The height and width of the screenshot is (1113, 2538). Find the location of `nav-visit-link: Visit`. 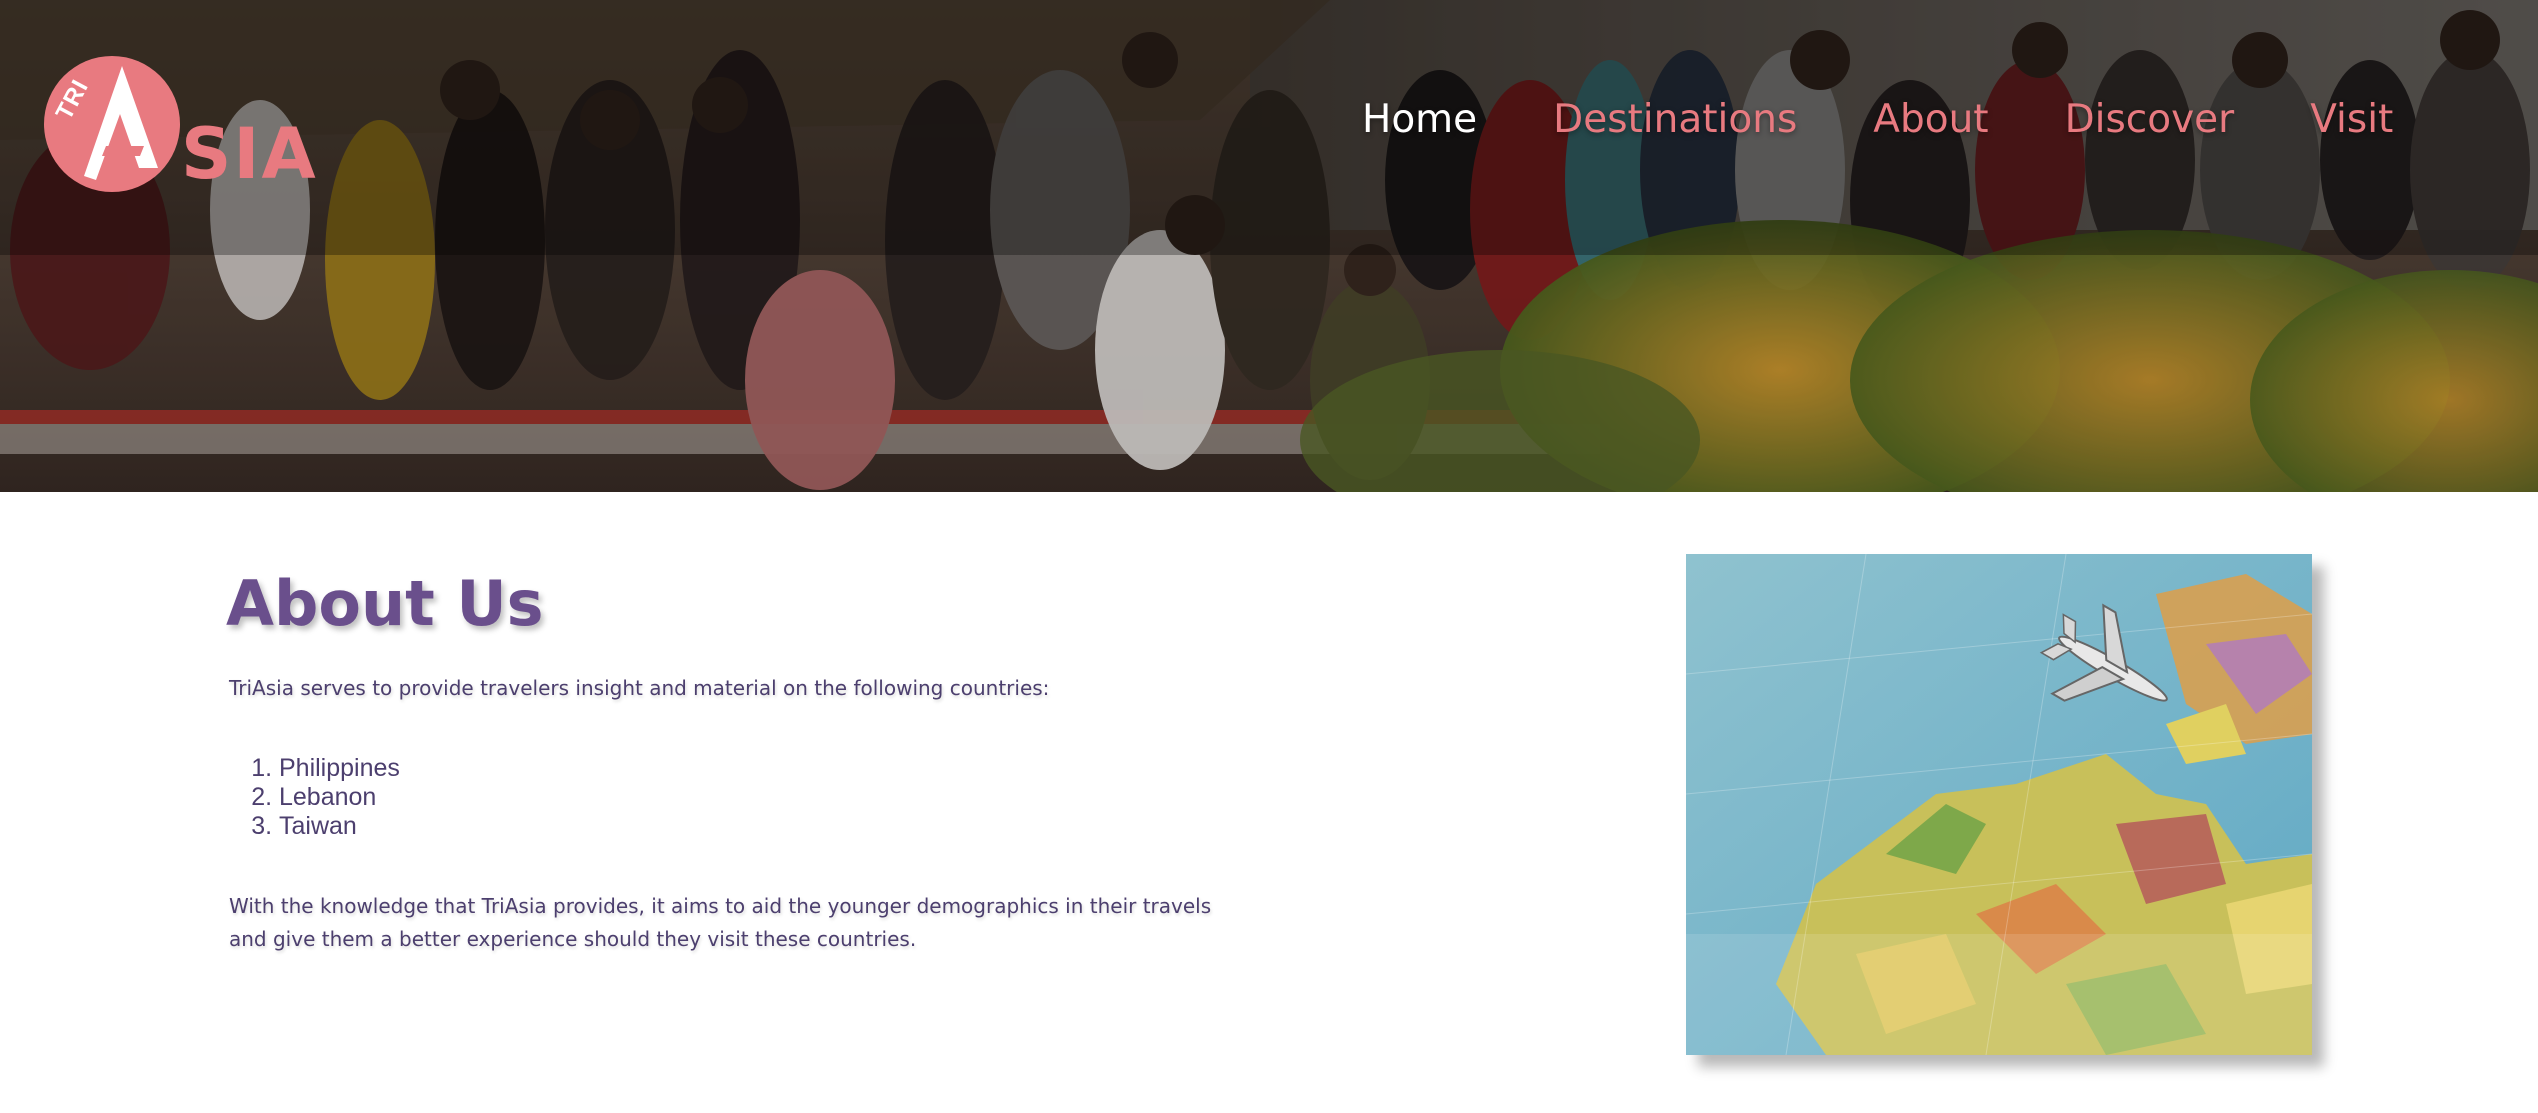

nav-visit-link: Visit is located at coordinates (2351, 120).